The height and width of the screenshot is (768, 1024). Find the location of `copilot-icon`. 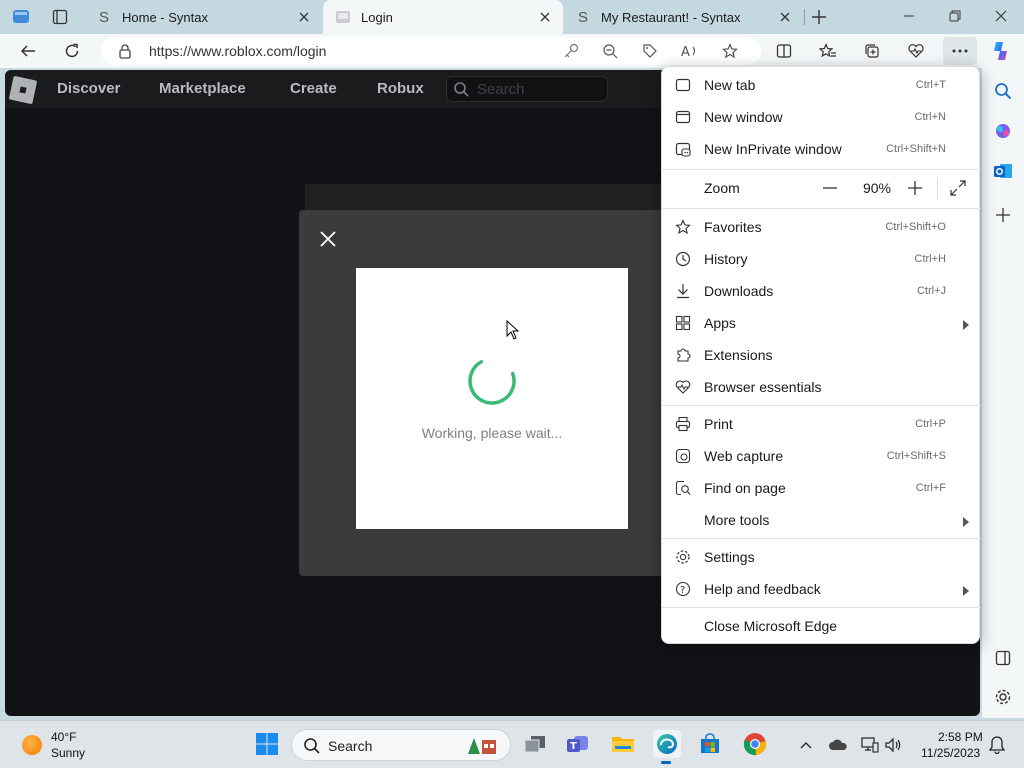

copilot-icon is located at coordinates (1001, 51).